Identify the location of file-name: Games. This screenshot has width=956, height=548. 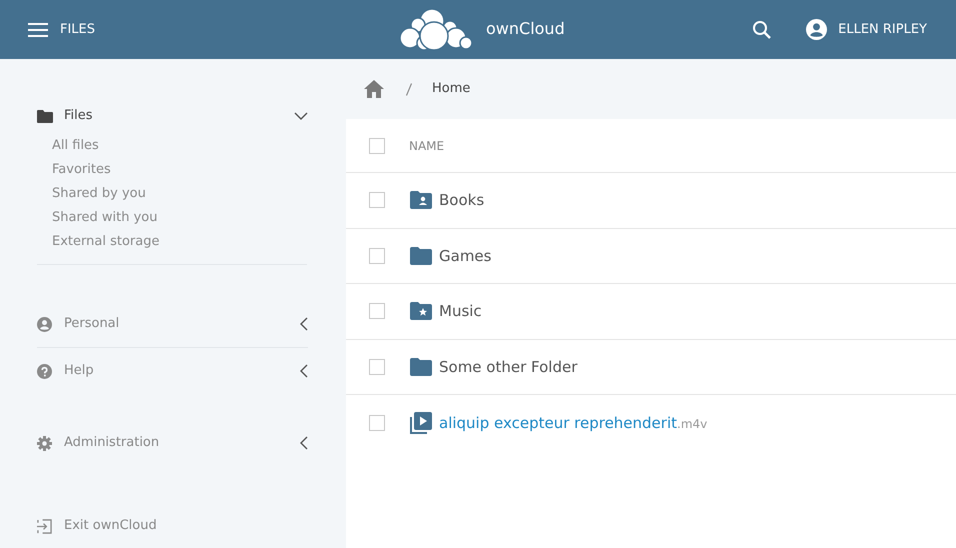
(465, 255).